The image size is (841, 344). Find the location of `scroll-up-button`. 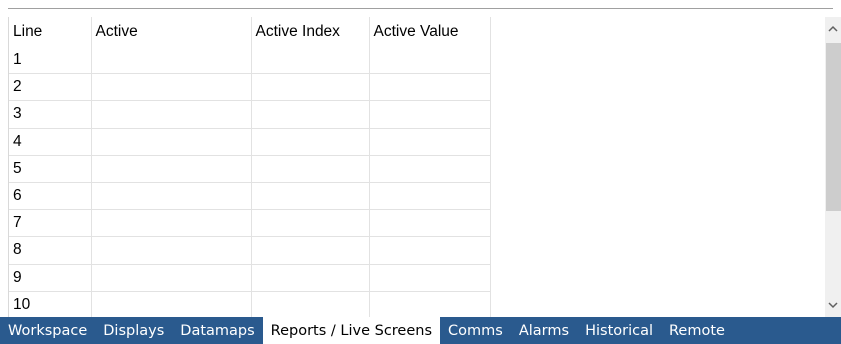

scroll-up-button is located at coordinates (833, 29).